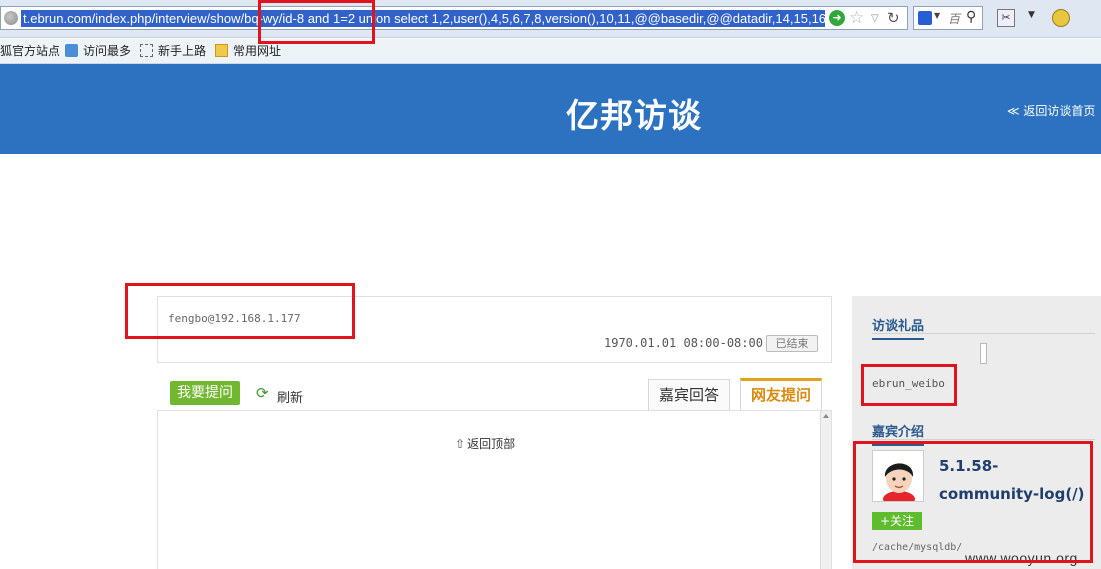 Image resolution: width=1101 pixels, height=569 pixels. What do you see at coordinates (689, 394) in the screenshot?
I see `tab-guest-answers: 嘉宾回答` at bounding box center [689, 394].